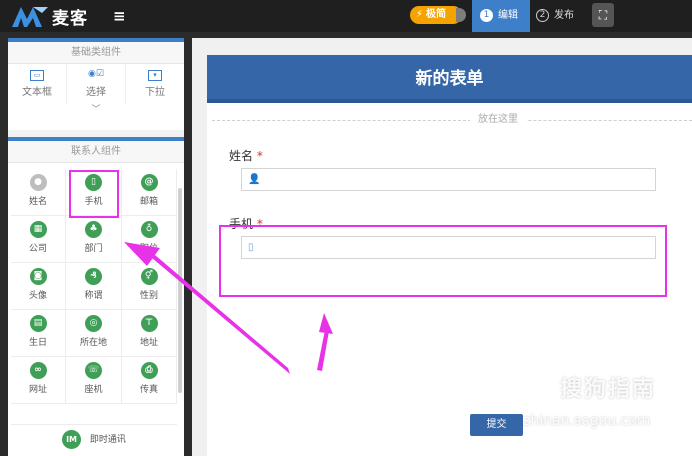  What do you see at coordinates (96, 152) in the screenshot?
I see `group-title: 联系人组件` at bounding box center [96, 152].